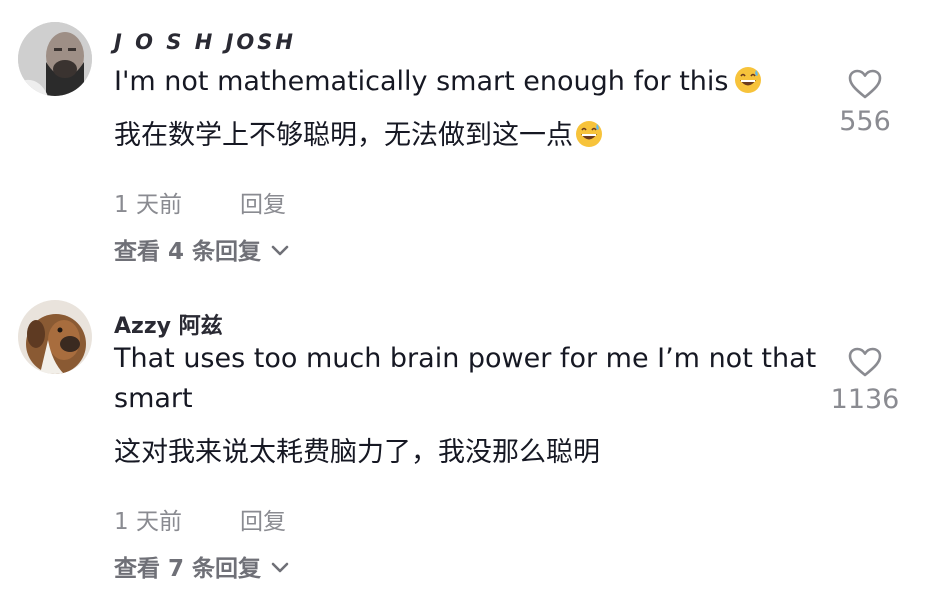 This screenshot has height=602, width=926. What do you see at coordinates (168, 324) in the screenshot?
I see `comment-username: Azzy 阿兹` at bounding box center [168, 324].